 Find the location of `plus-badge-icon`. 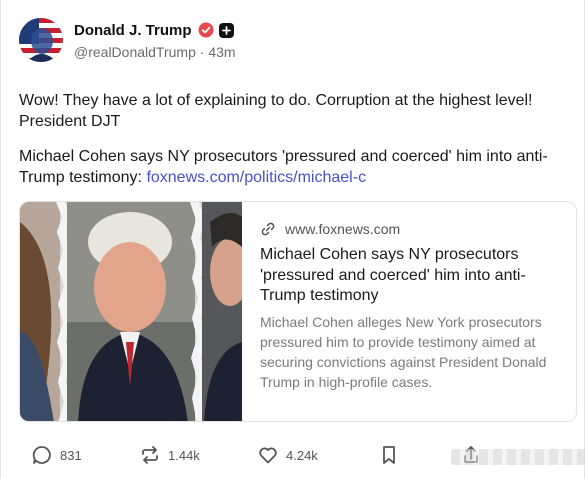

plus-badge-icon is located at coordinates (226, 30).